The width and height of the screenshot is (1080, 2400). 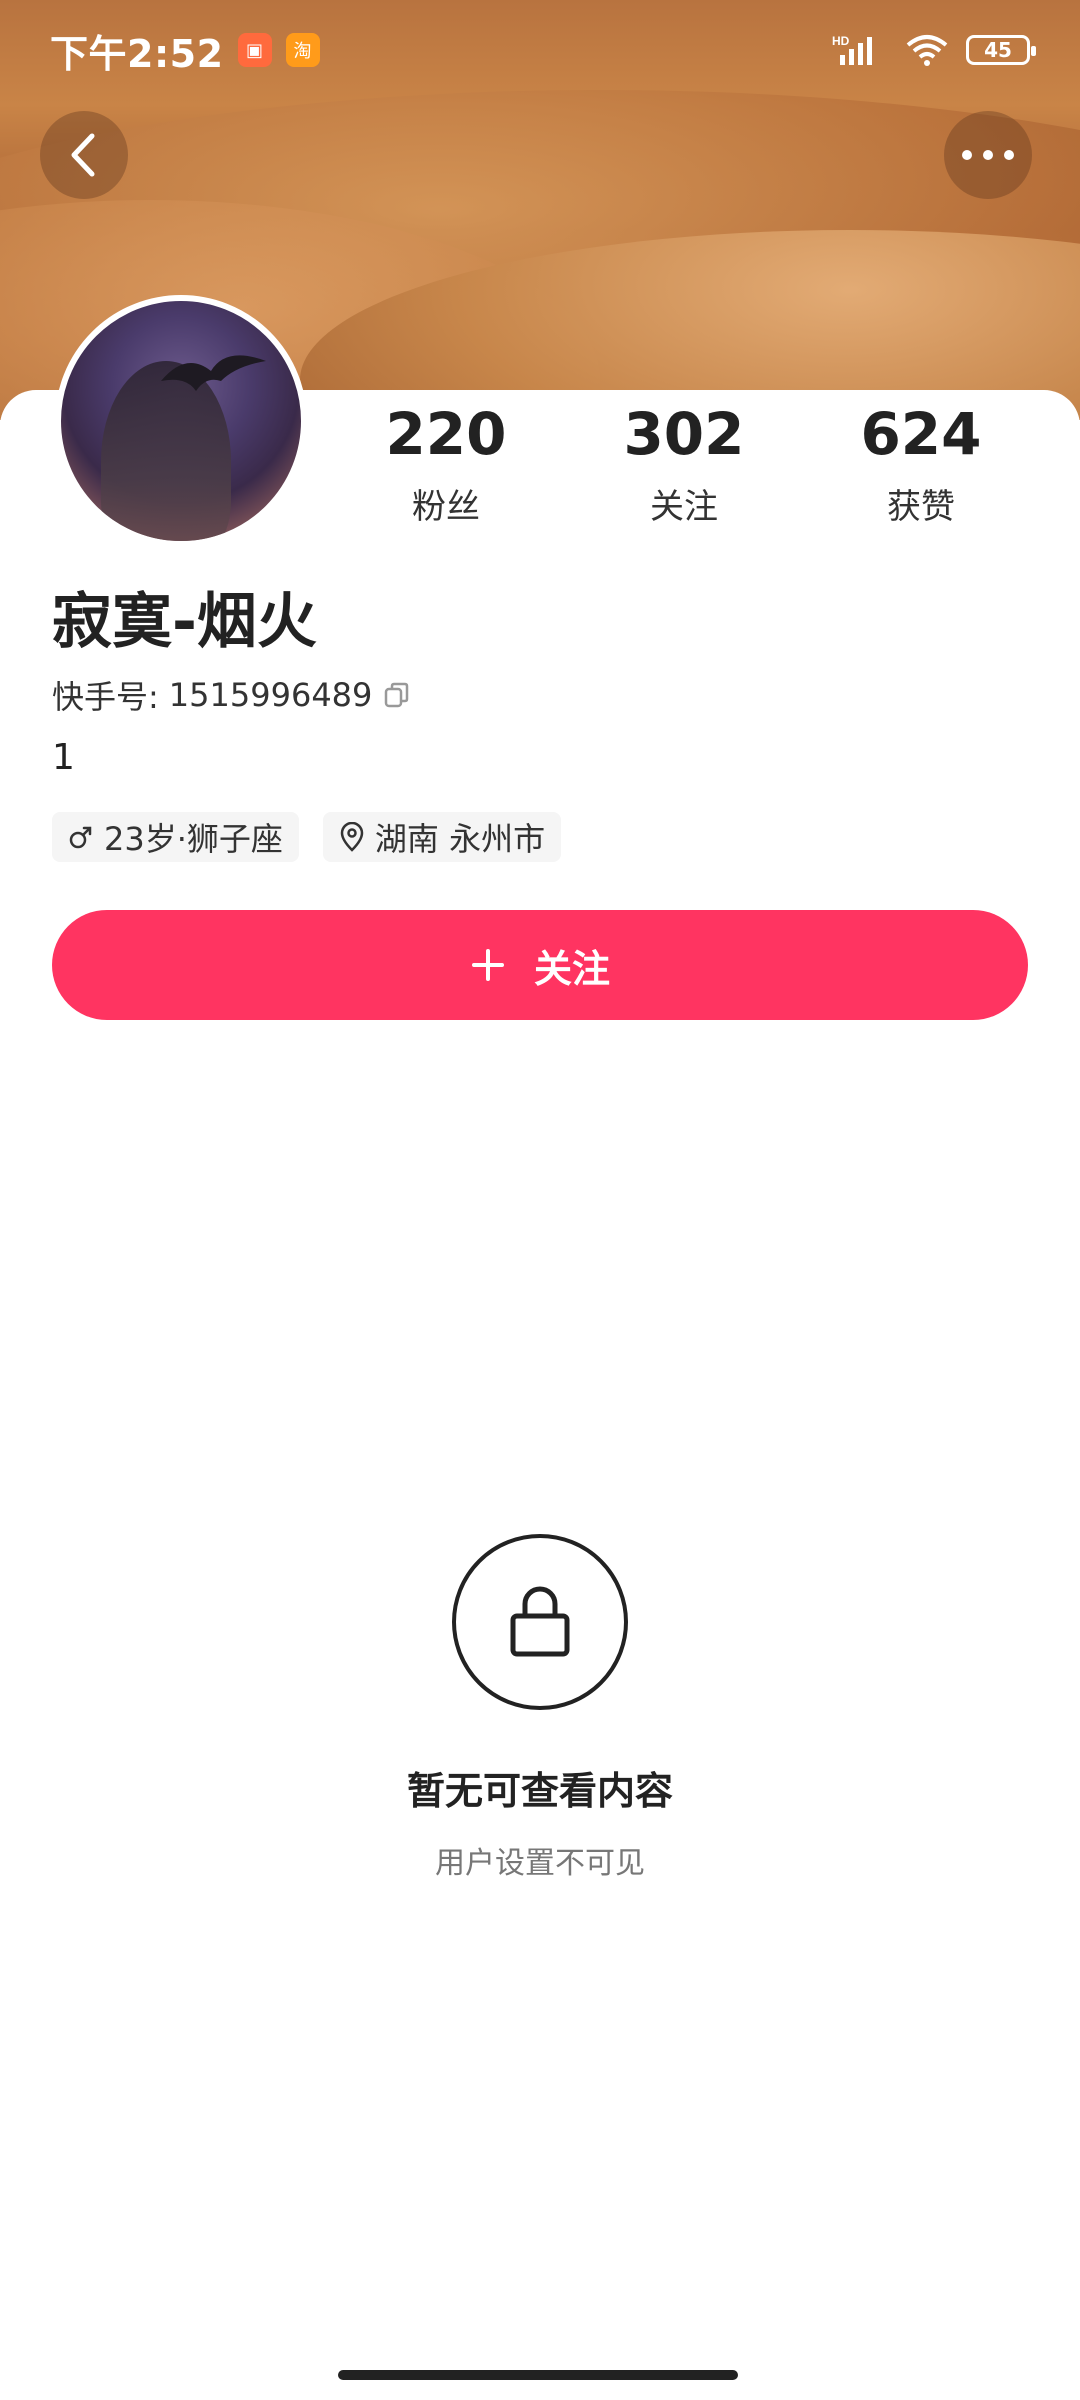 I want to click on kuaishou-id-row: 快手号: 1515996489, so click(x=232, y=695).